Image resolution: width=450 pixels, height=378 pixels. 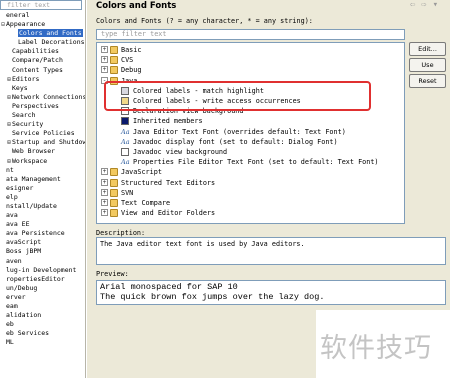 What do you see at coordinates (131, 70) in the screenshot?
I see `tree-row-label: Debug` at bounding box center [131, 70].